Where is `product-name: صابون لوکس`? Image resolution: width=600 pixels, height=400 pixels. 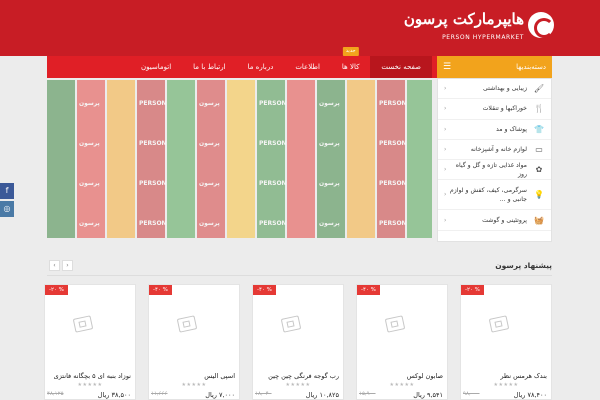
product-name: صابون لوکس is located at coordinates (401, 376).